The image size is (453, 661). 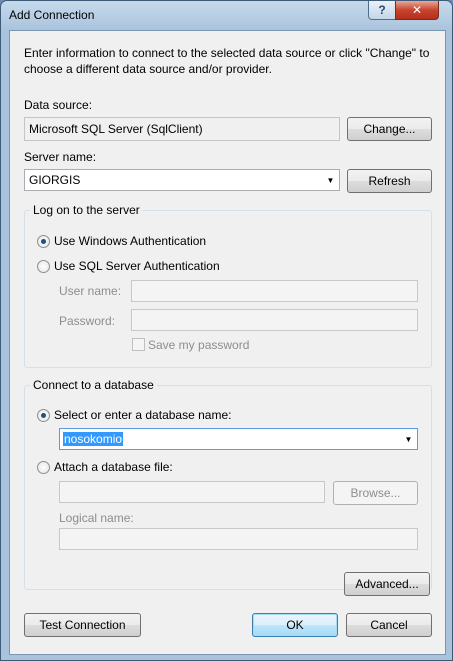 I want to click on attach-file-field, so click(x=192, y=492).